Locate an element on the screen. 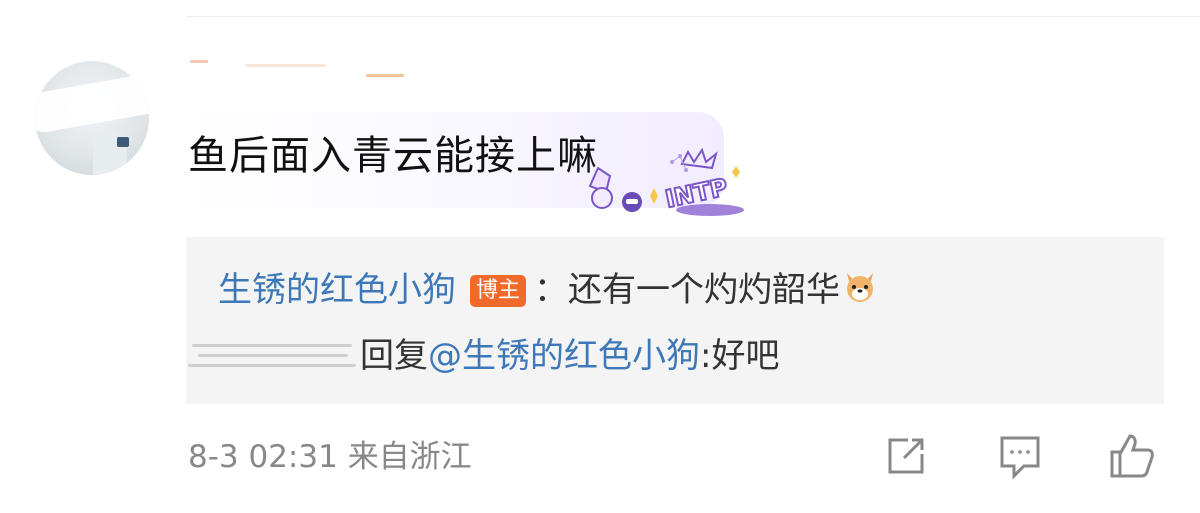 This screenshot has height=513, width=1200. avatar is located at coordinates (92, 118).